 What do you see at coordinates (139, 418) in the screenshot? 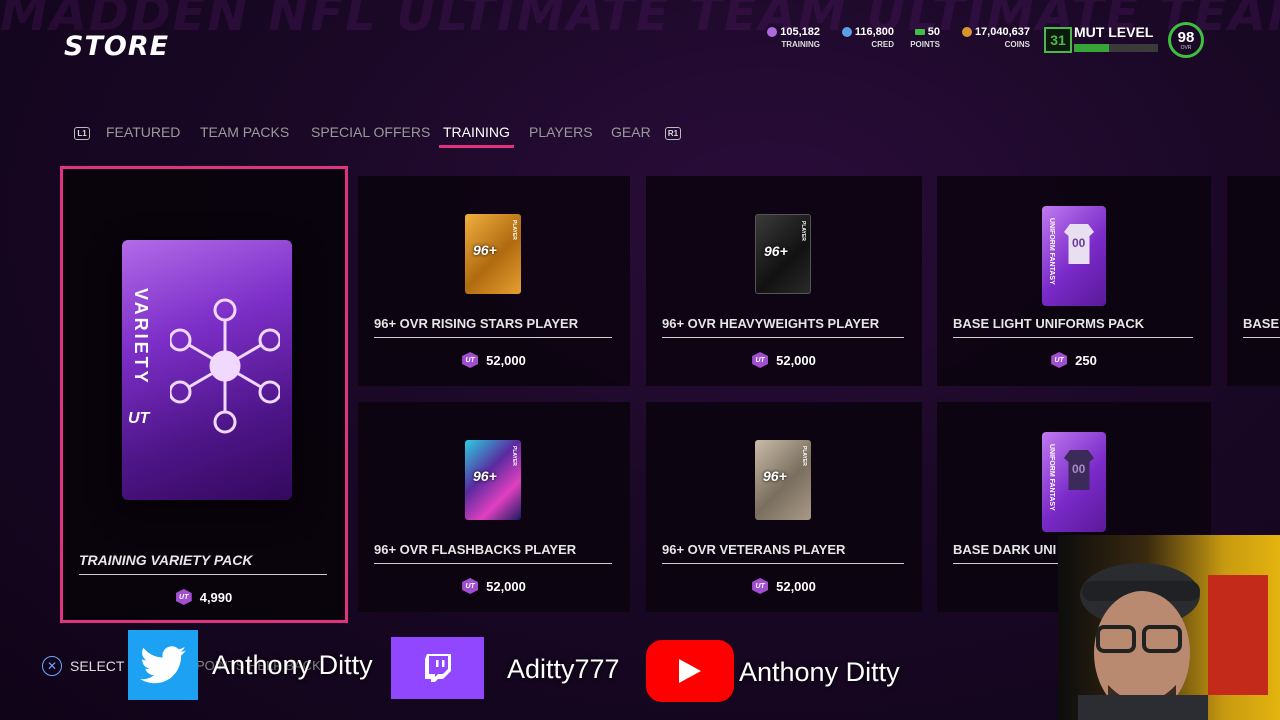
I see `ut-logo: UT` at bounding box center [139, 418].